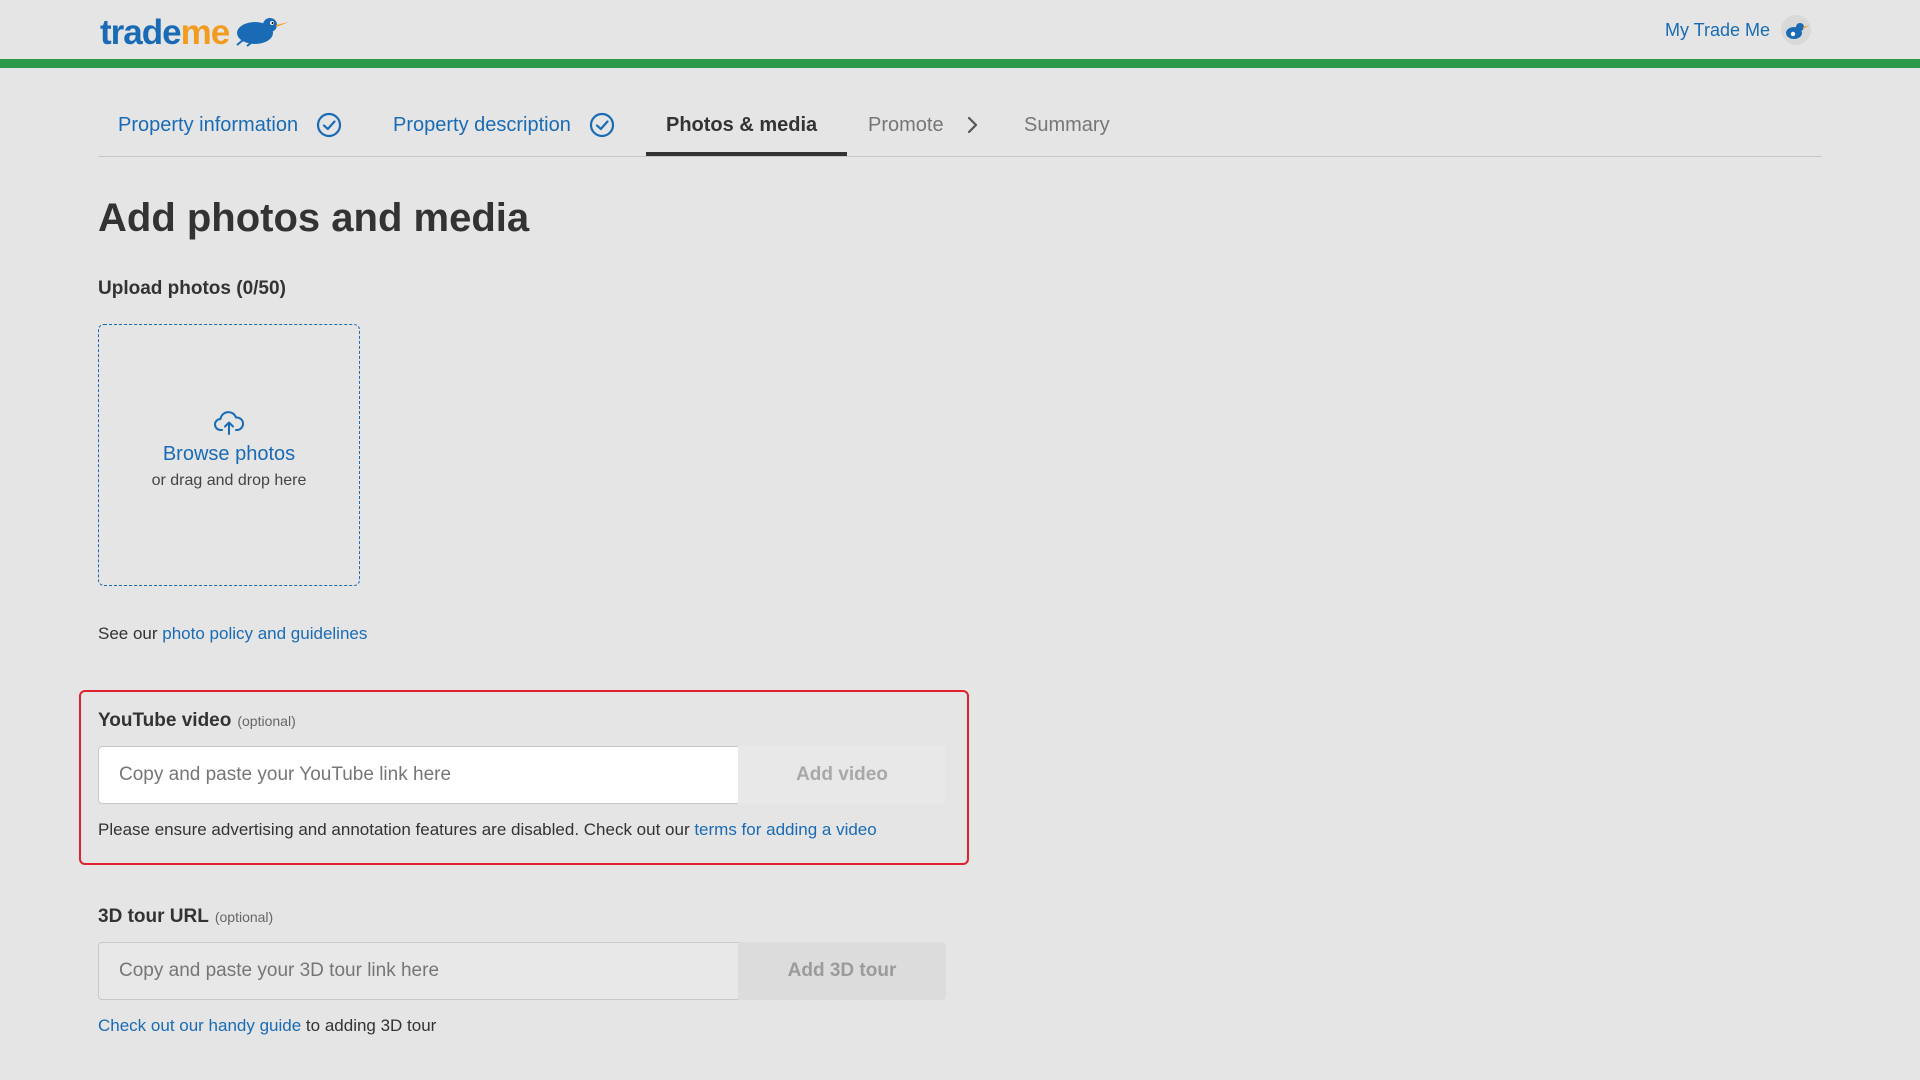 The width and height of the screenshot is (1920, 1080). I want to click on step-summary: Summary, so click(1067, 125).